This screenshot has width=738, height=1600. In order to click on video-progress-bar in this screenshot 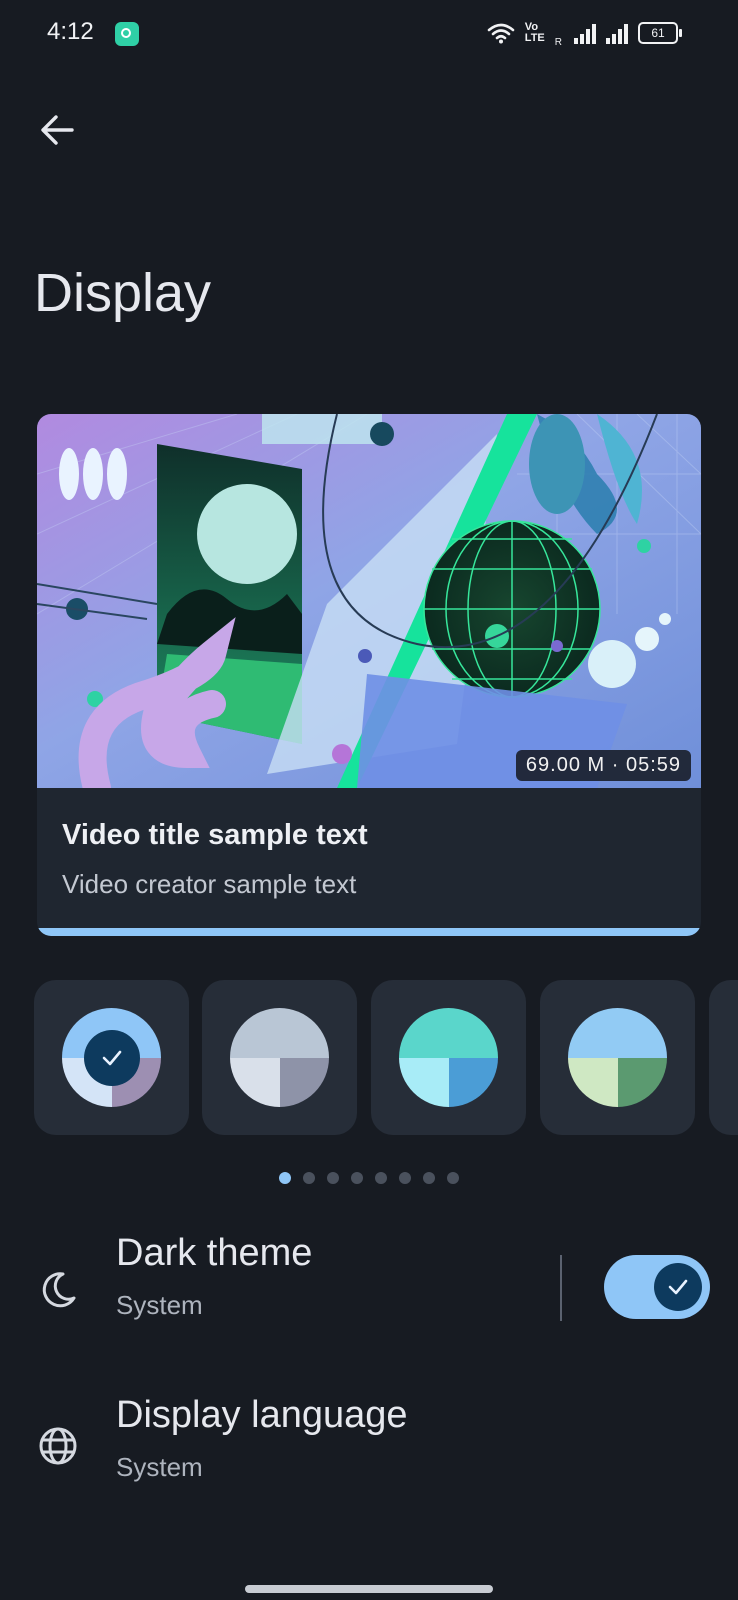, I will do `click(369, 932)`.